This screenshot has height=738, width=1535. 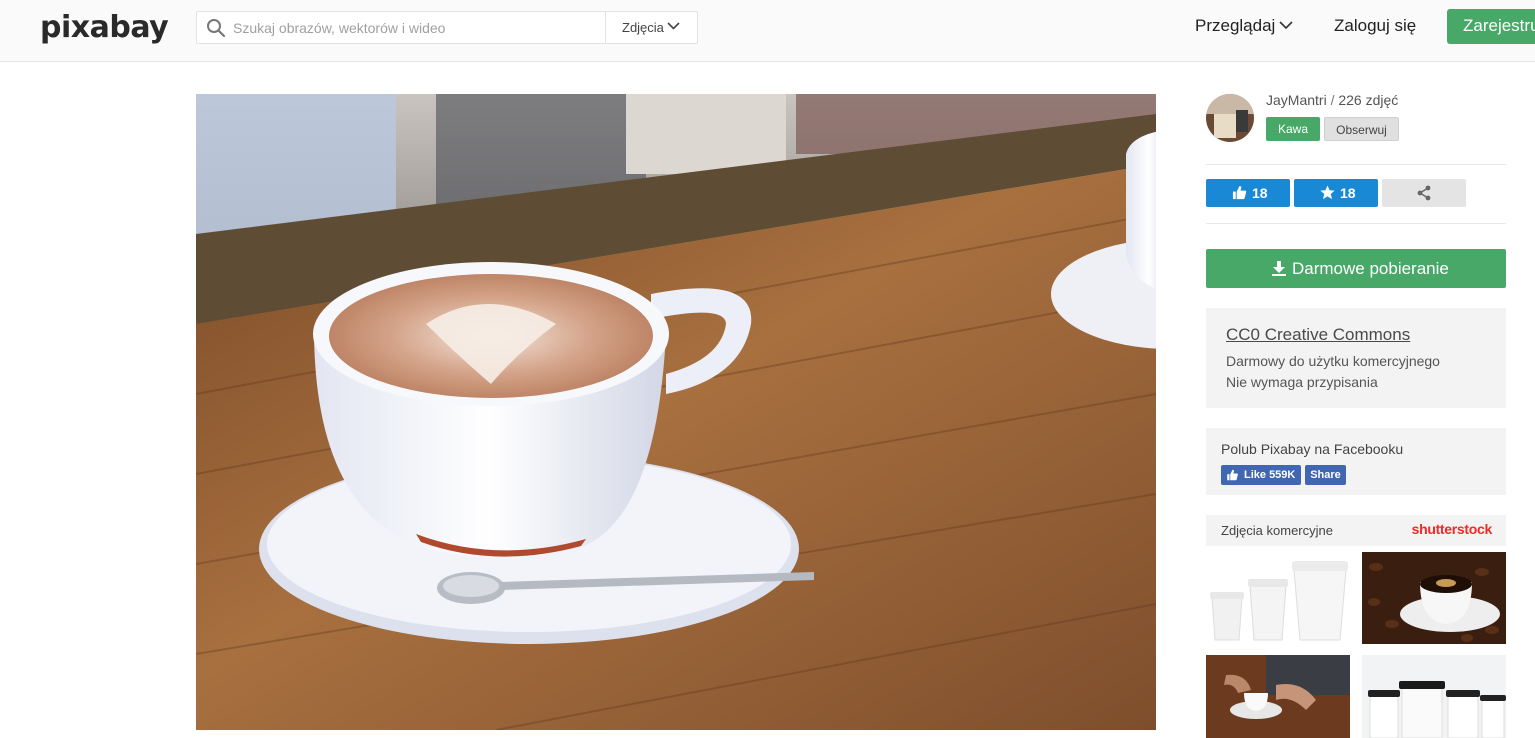 What do you see at coordinates (1302, 382) in the screenshot?
I see `license-attribution-text: Nie wymaga przypisania` at bounding box center [1302, 382].